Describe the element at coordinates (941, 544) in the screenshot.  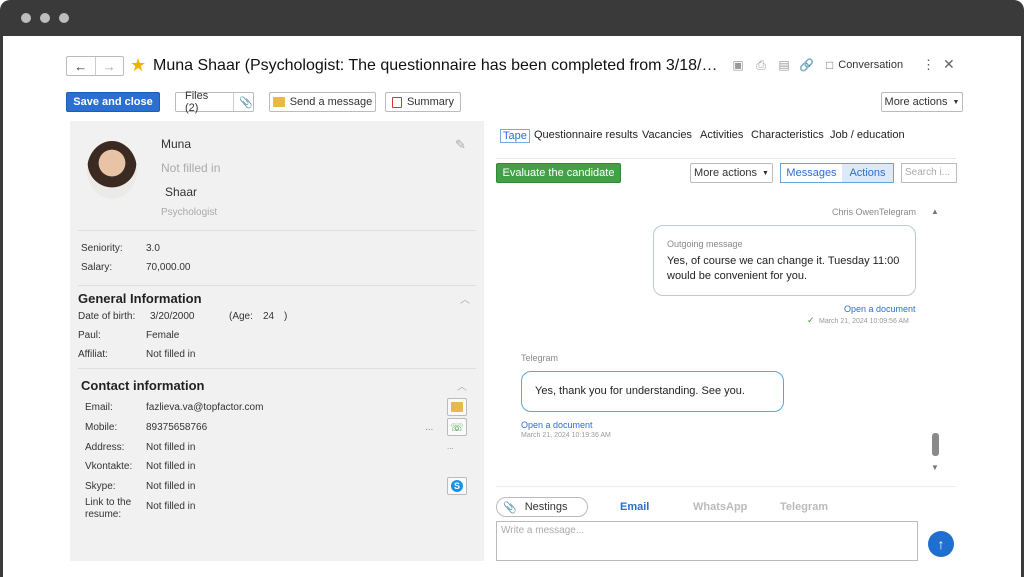
I see `send-arrow-icon: ↑` at that location.